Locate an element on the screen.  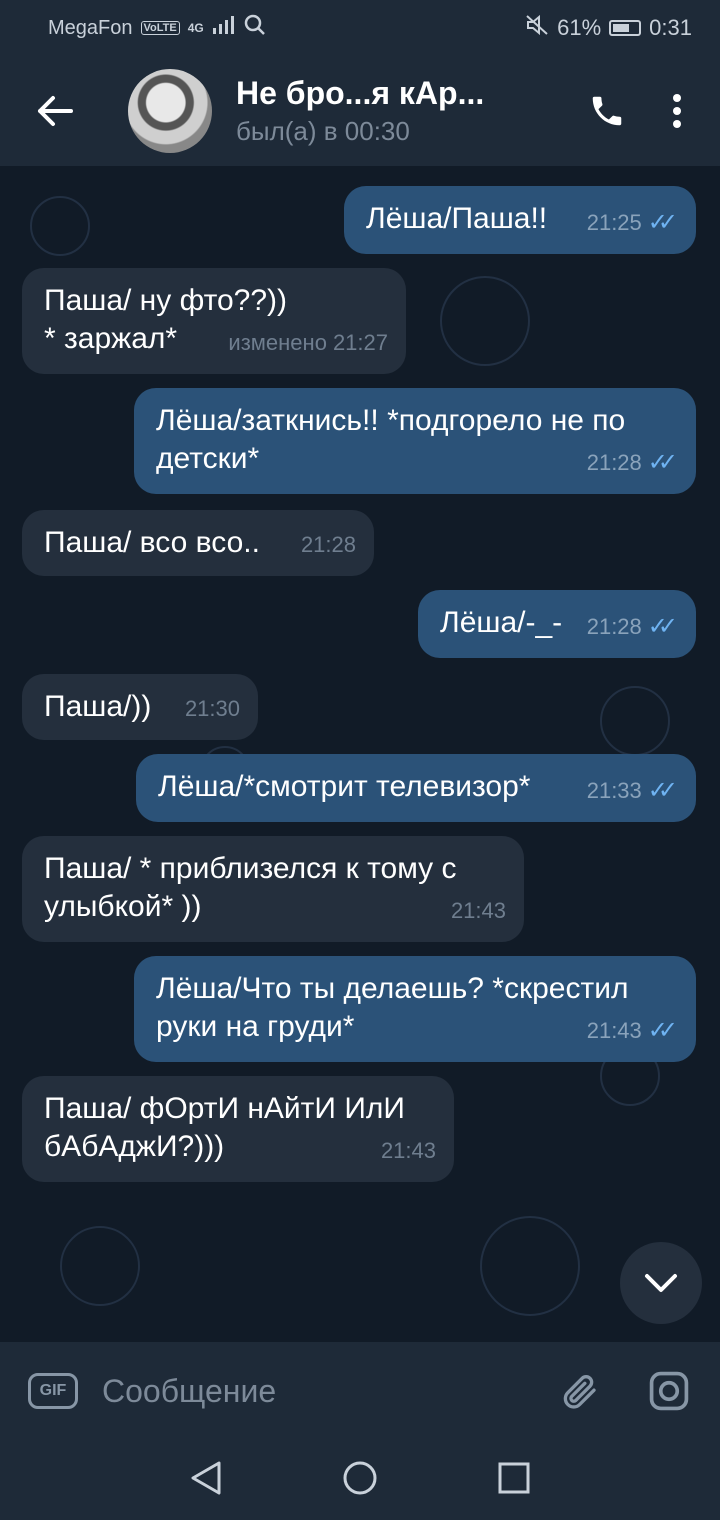
battery-icon is located at coordinates (625, 28).